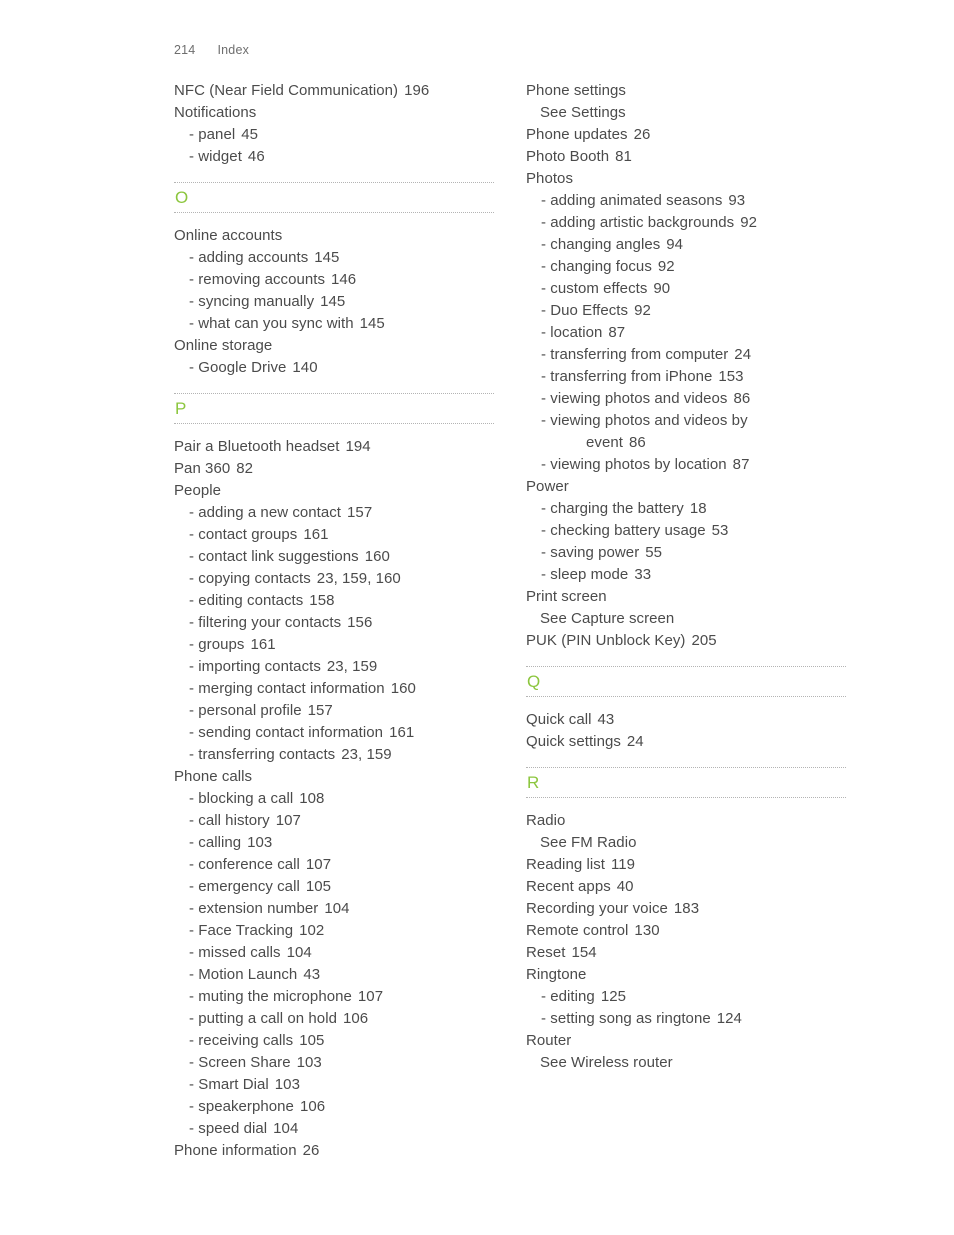 The height and width of the screenshot is (1235, 954). What do you see at coordinates (334, 423) in the screenshot?
I see `section-rule-bottom` at bounding box center [334, 423].